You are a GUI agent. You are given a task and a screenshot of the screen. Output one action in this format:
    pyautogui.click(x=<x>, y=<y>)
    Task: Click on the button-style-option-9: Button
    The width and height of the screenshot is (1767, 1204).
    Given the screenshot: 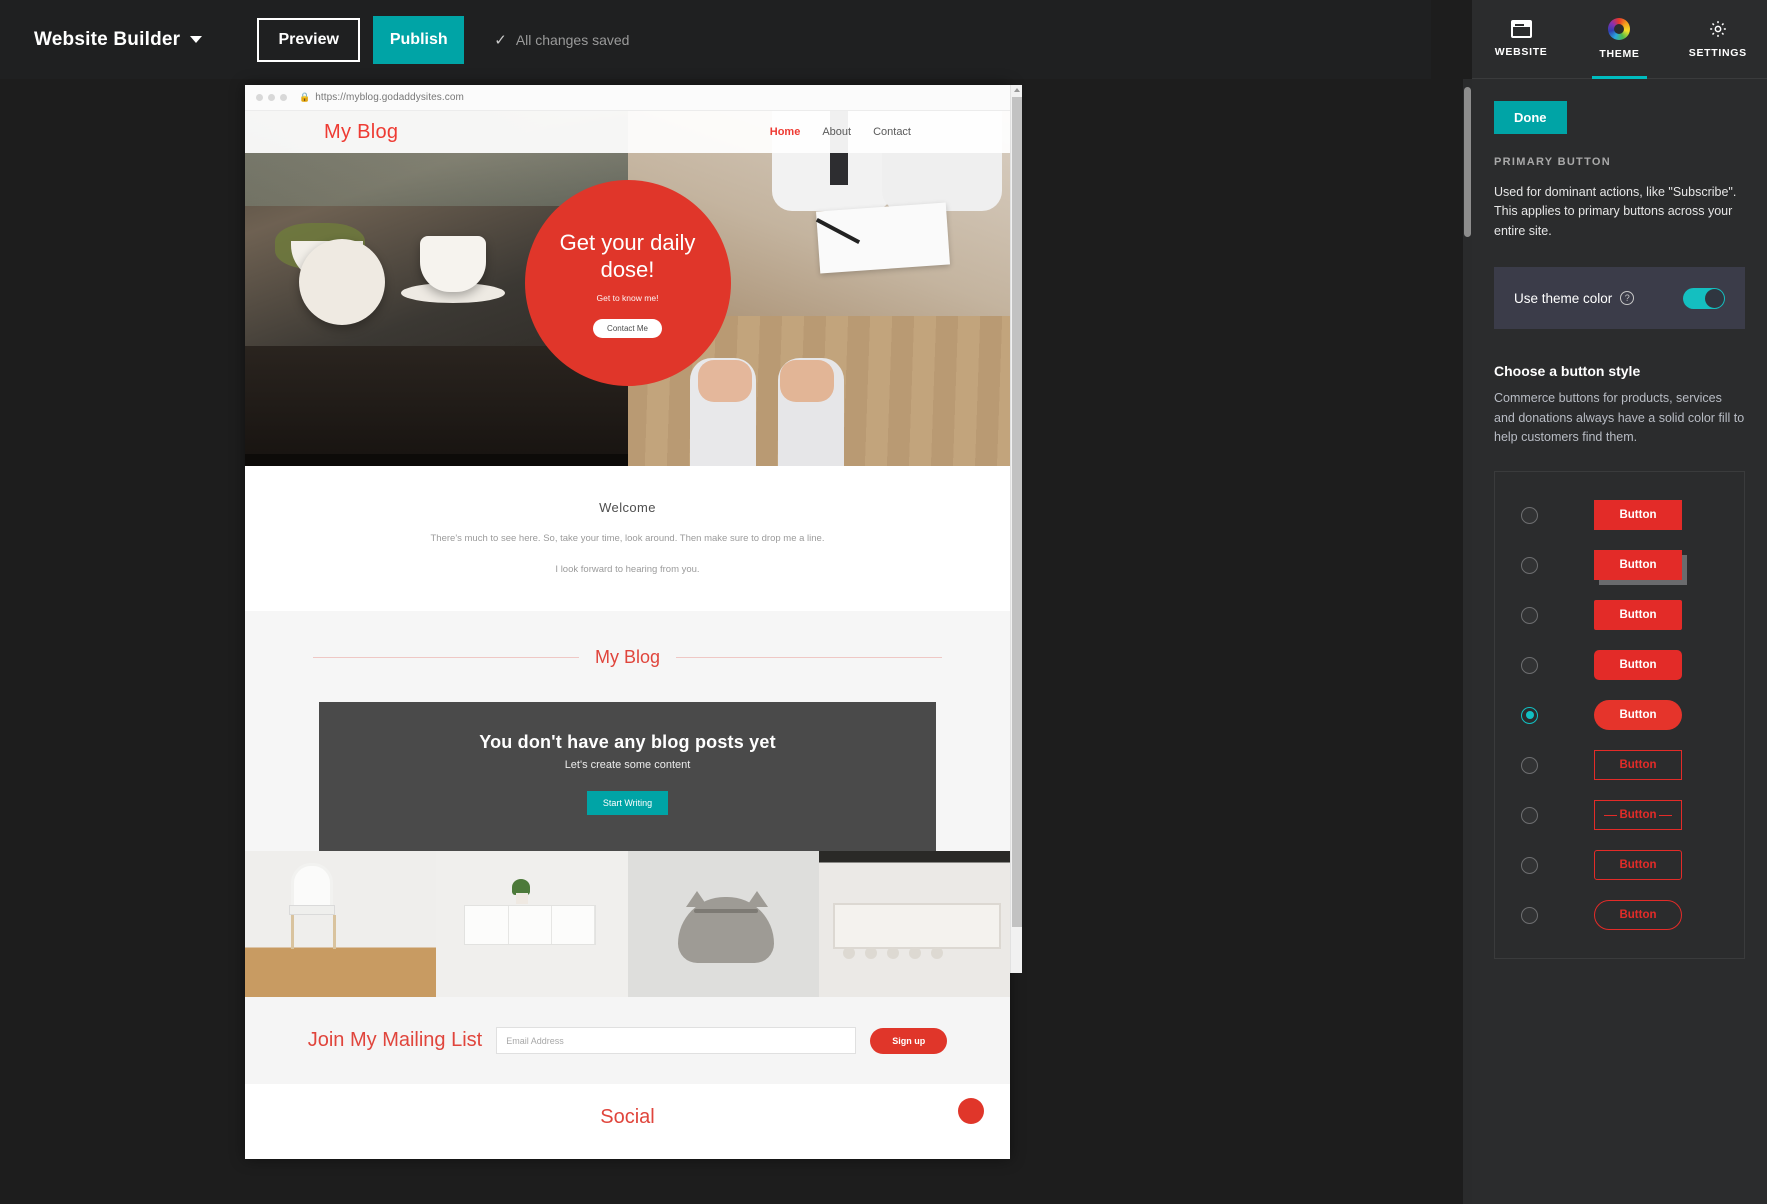 What is the action you would take?
    pyautogui.click(x=1619, y=915)
    